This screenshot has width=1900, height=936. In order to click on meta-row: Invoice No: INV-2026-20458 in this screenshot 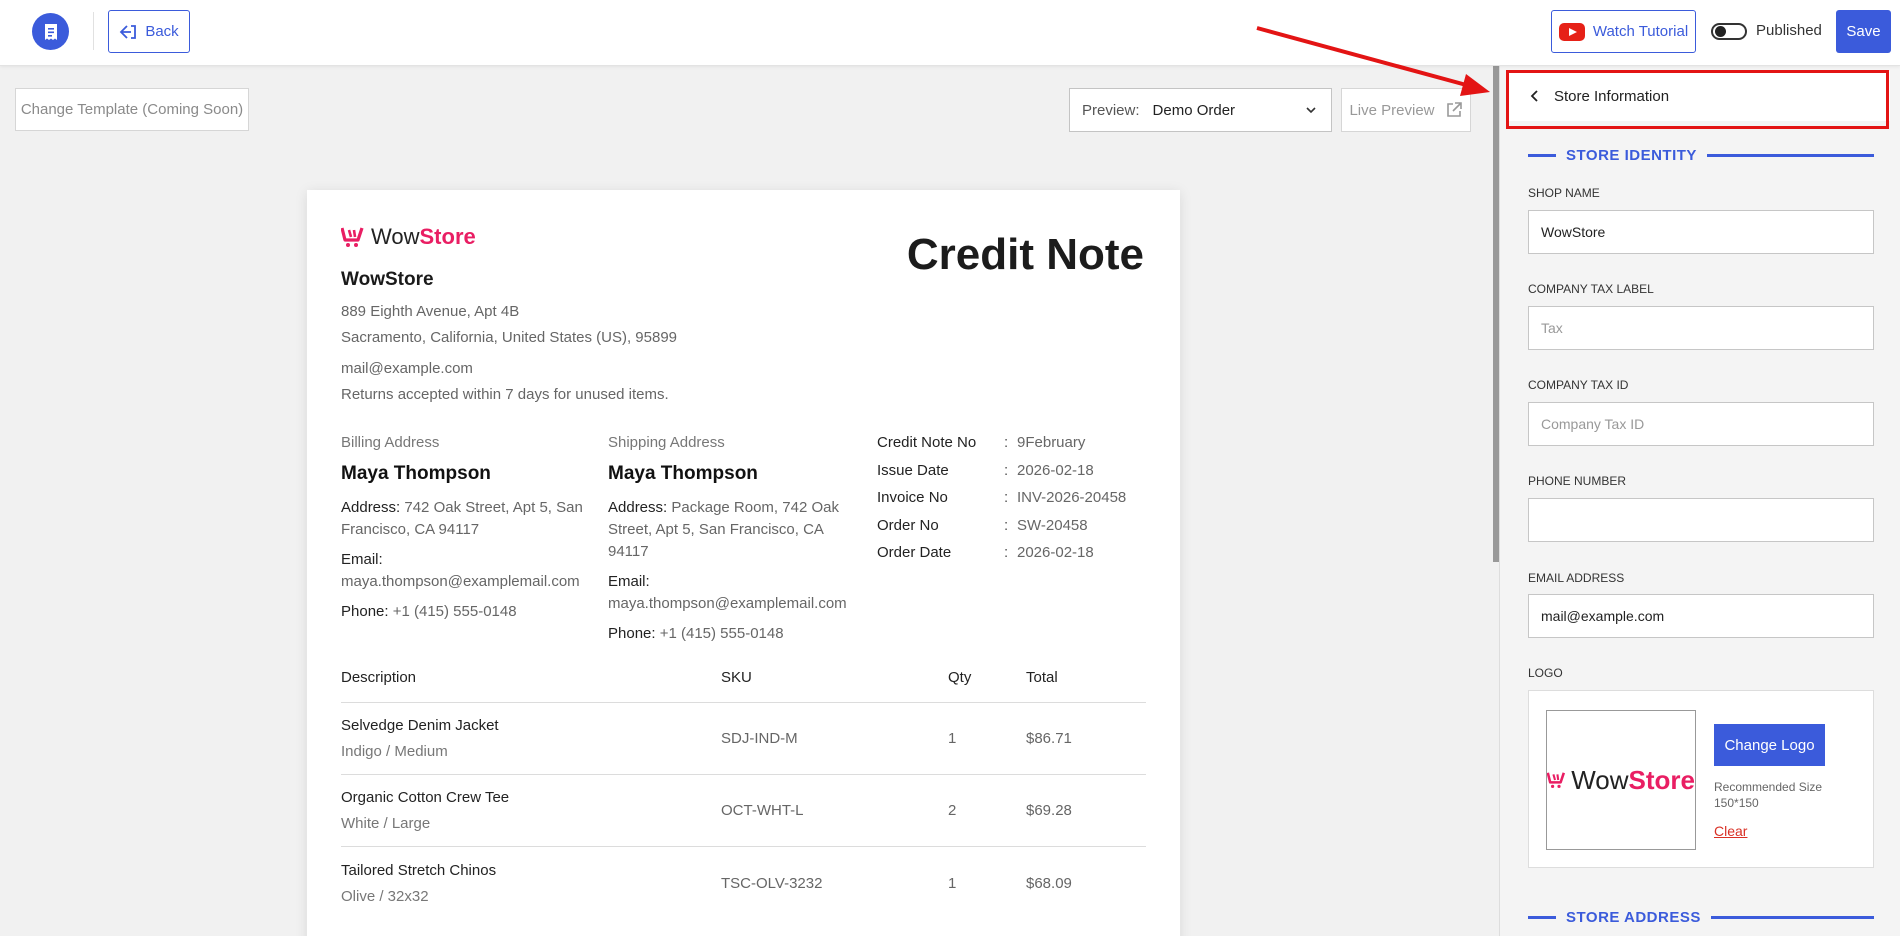, I will do `click(1002, 497)`.